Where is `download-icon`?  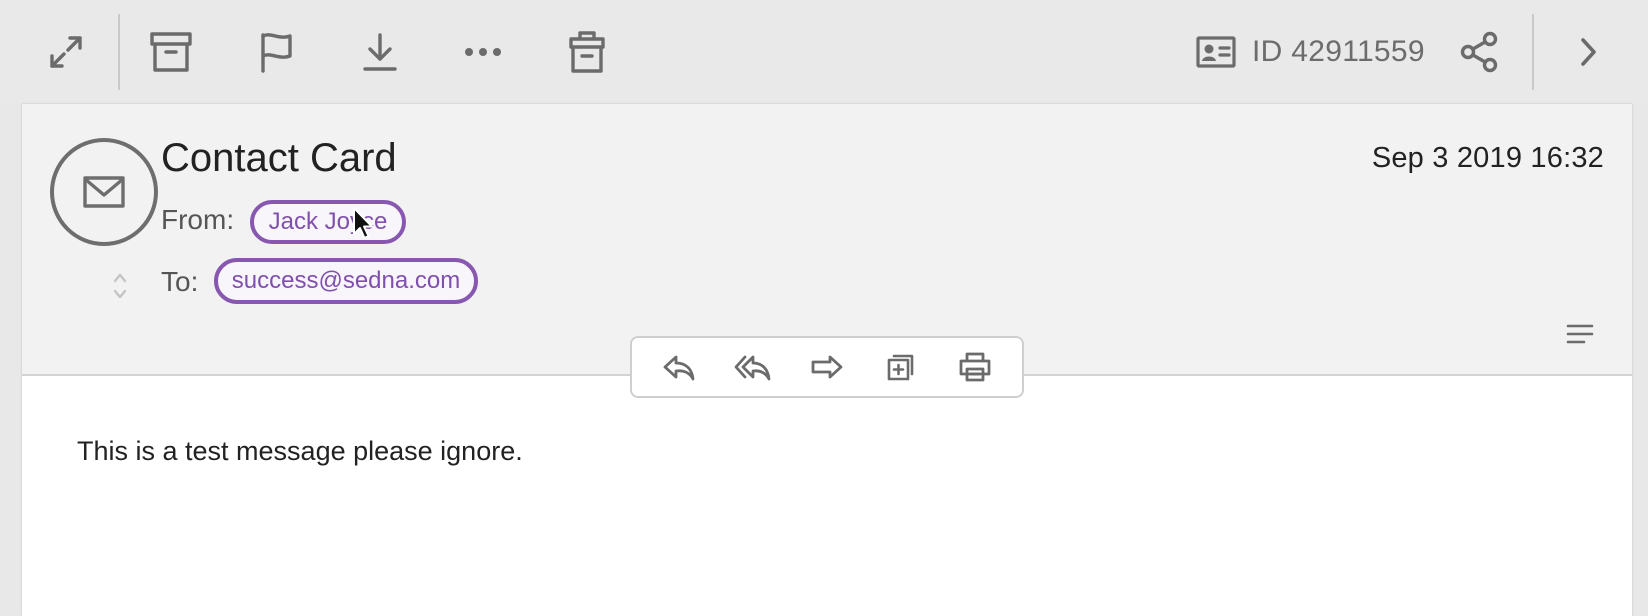
download-icon is located at coordinates (380, 52).